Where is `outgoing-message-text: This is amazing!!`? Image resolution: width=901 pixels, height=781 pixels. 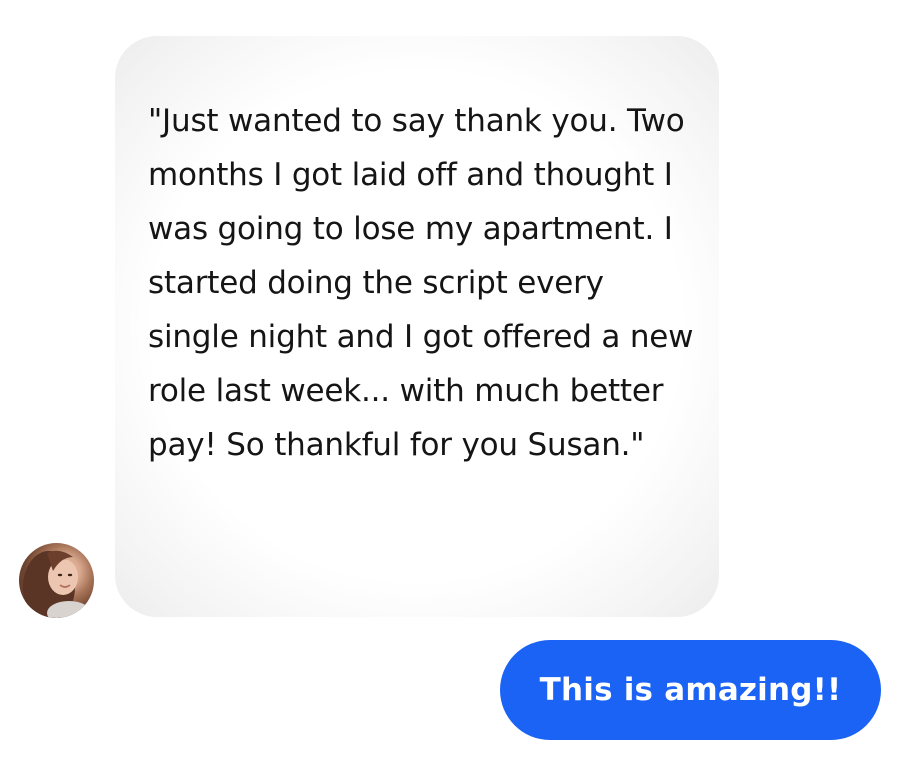 outgoing-message-text: This is amazing!! is located at coordinates (690, 690).